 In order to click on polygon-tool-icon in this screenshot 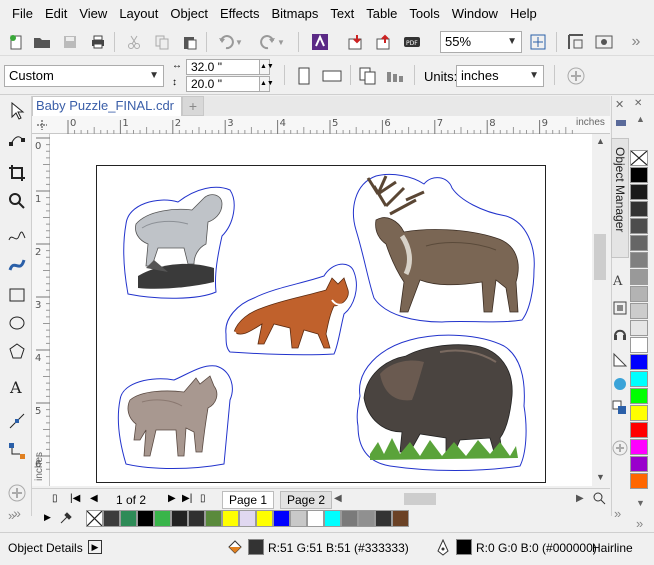, I will do `click(17, 351)`.